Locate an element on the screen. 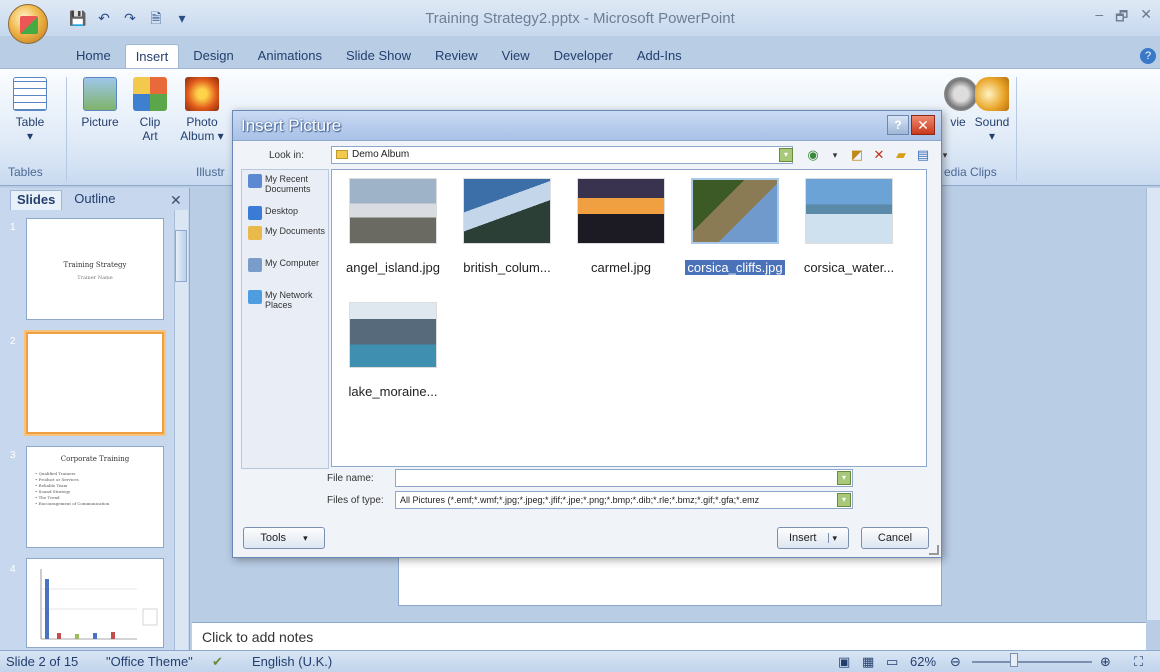  undo-icon: ↶ is located at coordinates (104, 18).